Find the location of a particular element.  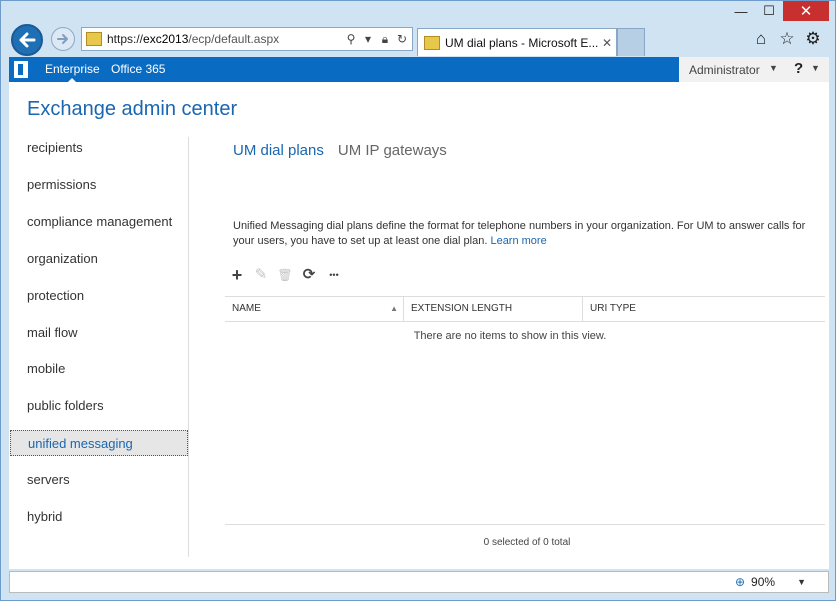

tab-um-dial-plans: UM dial plans is located at coordinates (278, 150).